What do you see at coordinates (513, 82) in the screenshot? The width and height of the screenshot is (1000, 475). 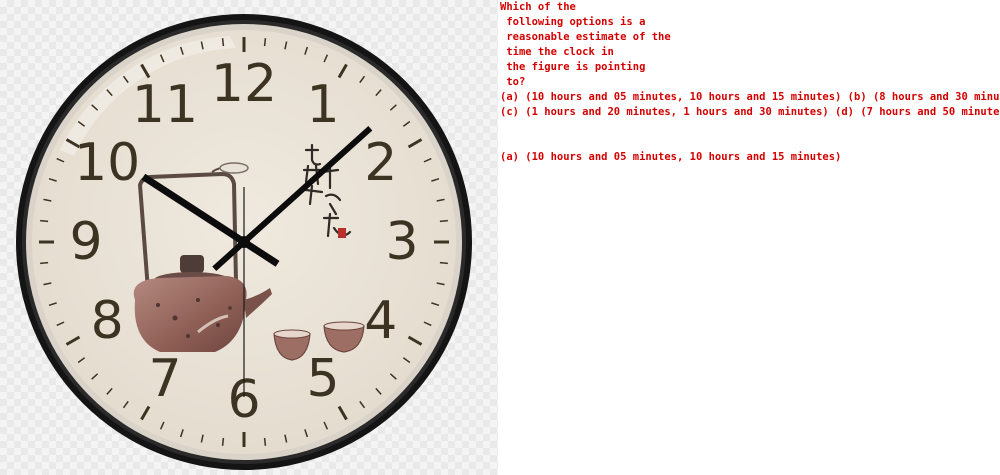 I see `question-line: to?` at bounding box center [513, 82].